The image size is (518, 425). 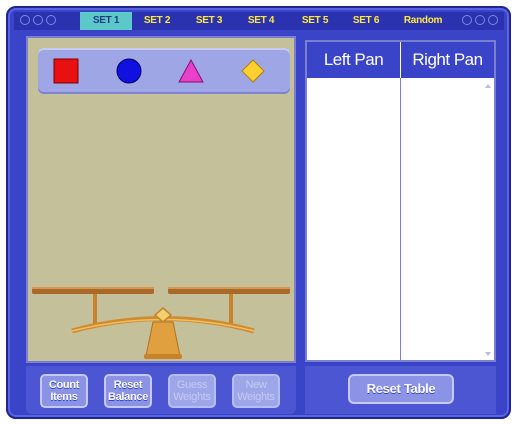 What do you see at coordinates (315, 21) in the screenshot?
I see `tab-set-5: SET 5` at bounding box center [315, 21].